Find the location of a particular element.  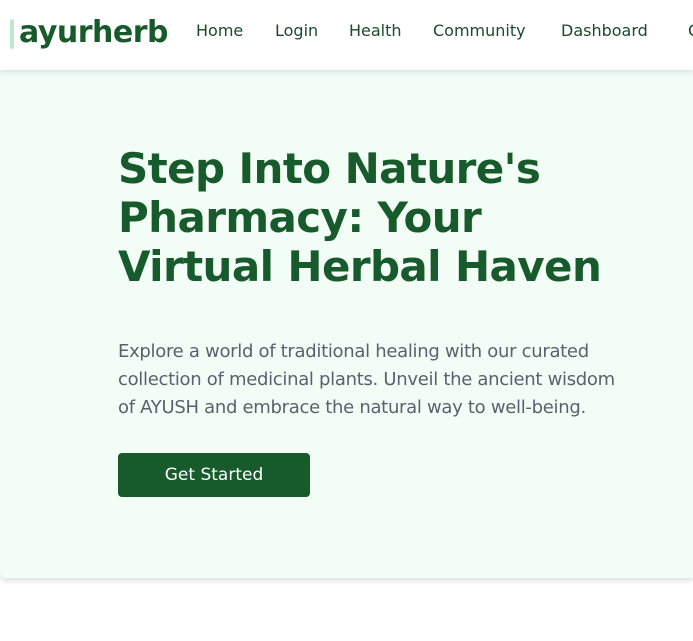

nav-item-community: Community is located at coordinates (479, 31).